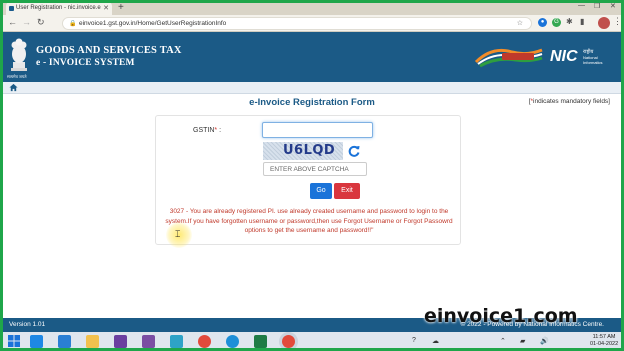  I want to click on sidebar-icon: ▮, so click(582, 21).